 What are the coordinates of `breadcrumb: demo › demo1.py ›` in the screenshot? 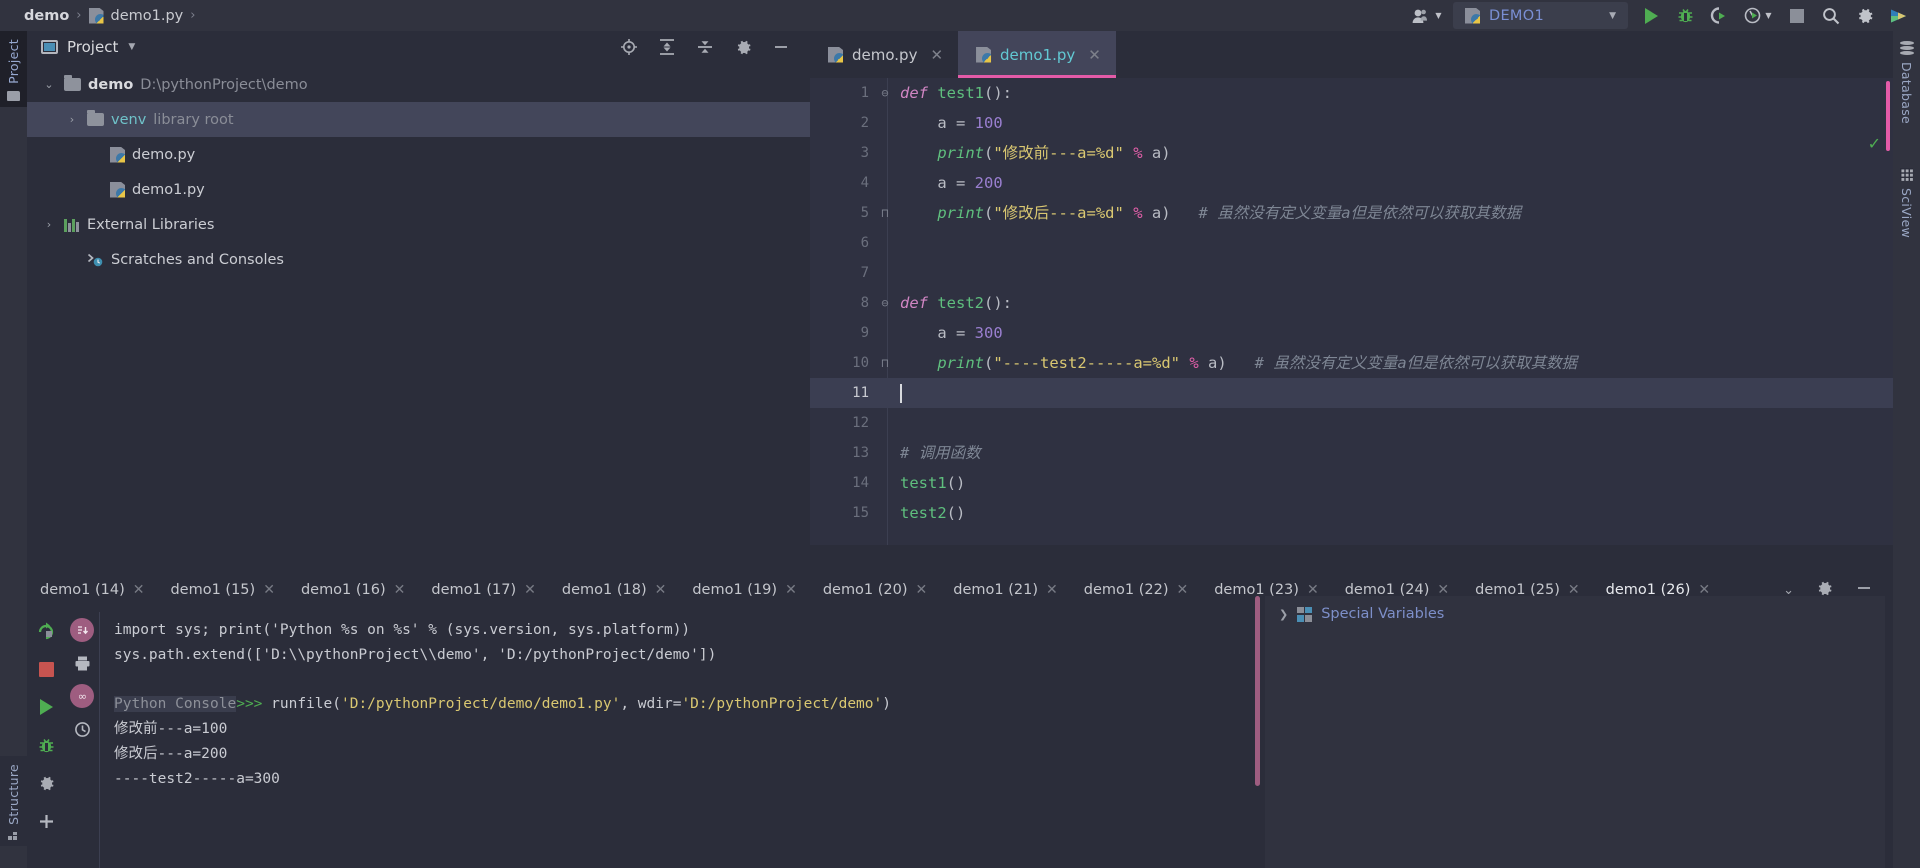 It's located at (97, 15).